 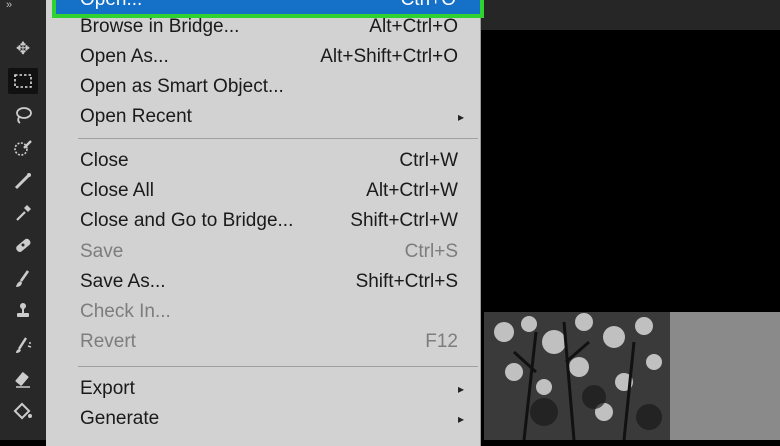 I want to click on menu-item-label: Revert, so click(x=108, y=341).